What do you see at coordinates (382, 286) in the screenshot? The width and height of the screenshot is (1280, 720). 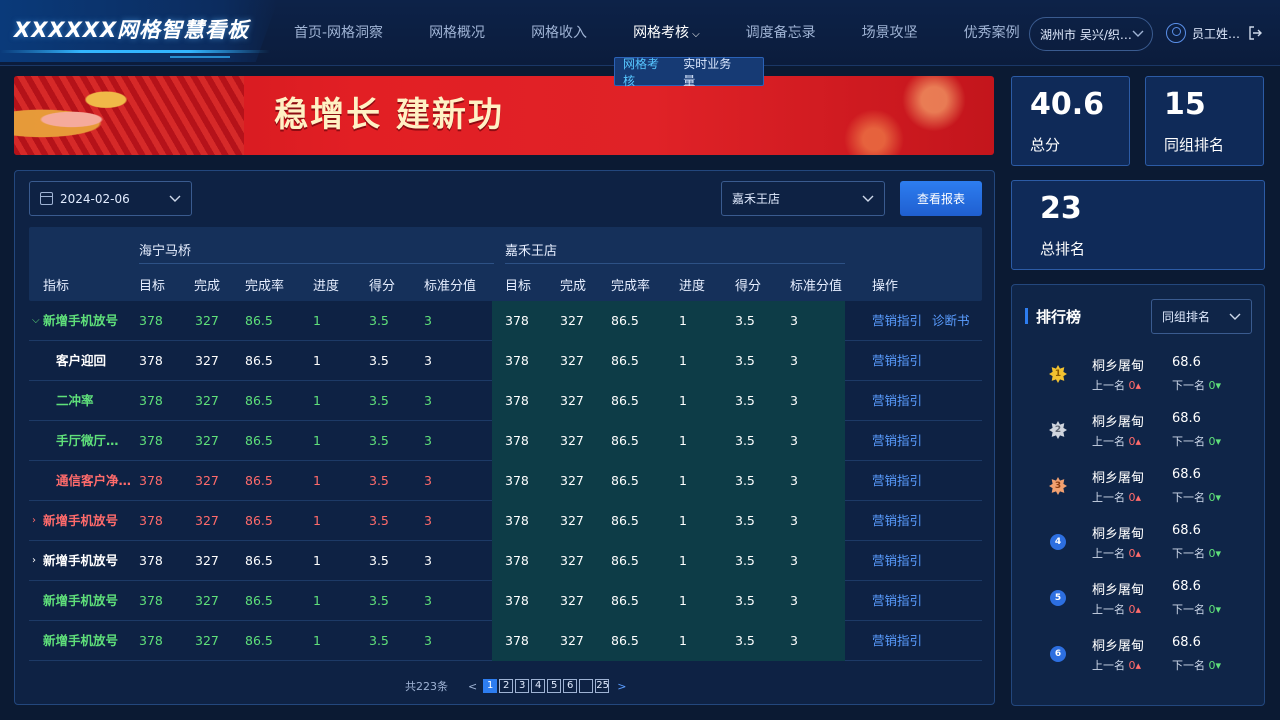 I see `header-metric-g1-4: 得分` at bounding box center [382, 286].